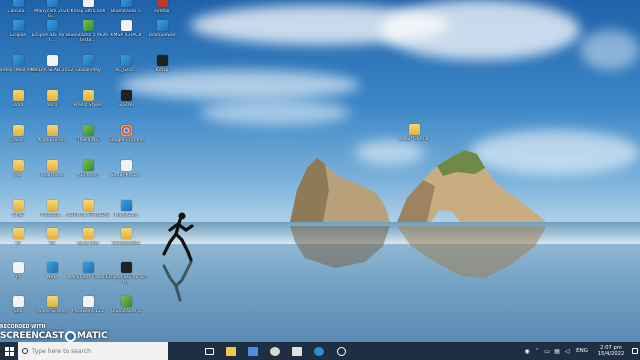 The height and width of the screenshot is (360, 640). What do you see at coordinates (162, 70) in the screenshot?
I see `desktop-icon-label: Kmsp` at bounding box center [162, 70].